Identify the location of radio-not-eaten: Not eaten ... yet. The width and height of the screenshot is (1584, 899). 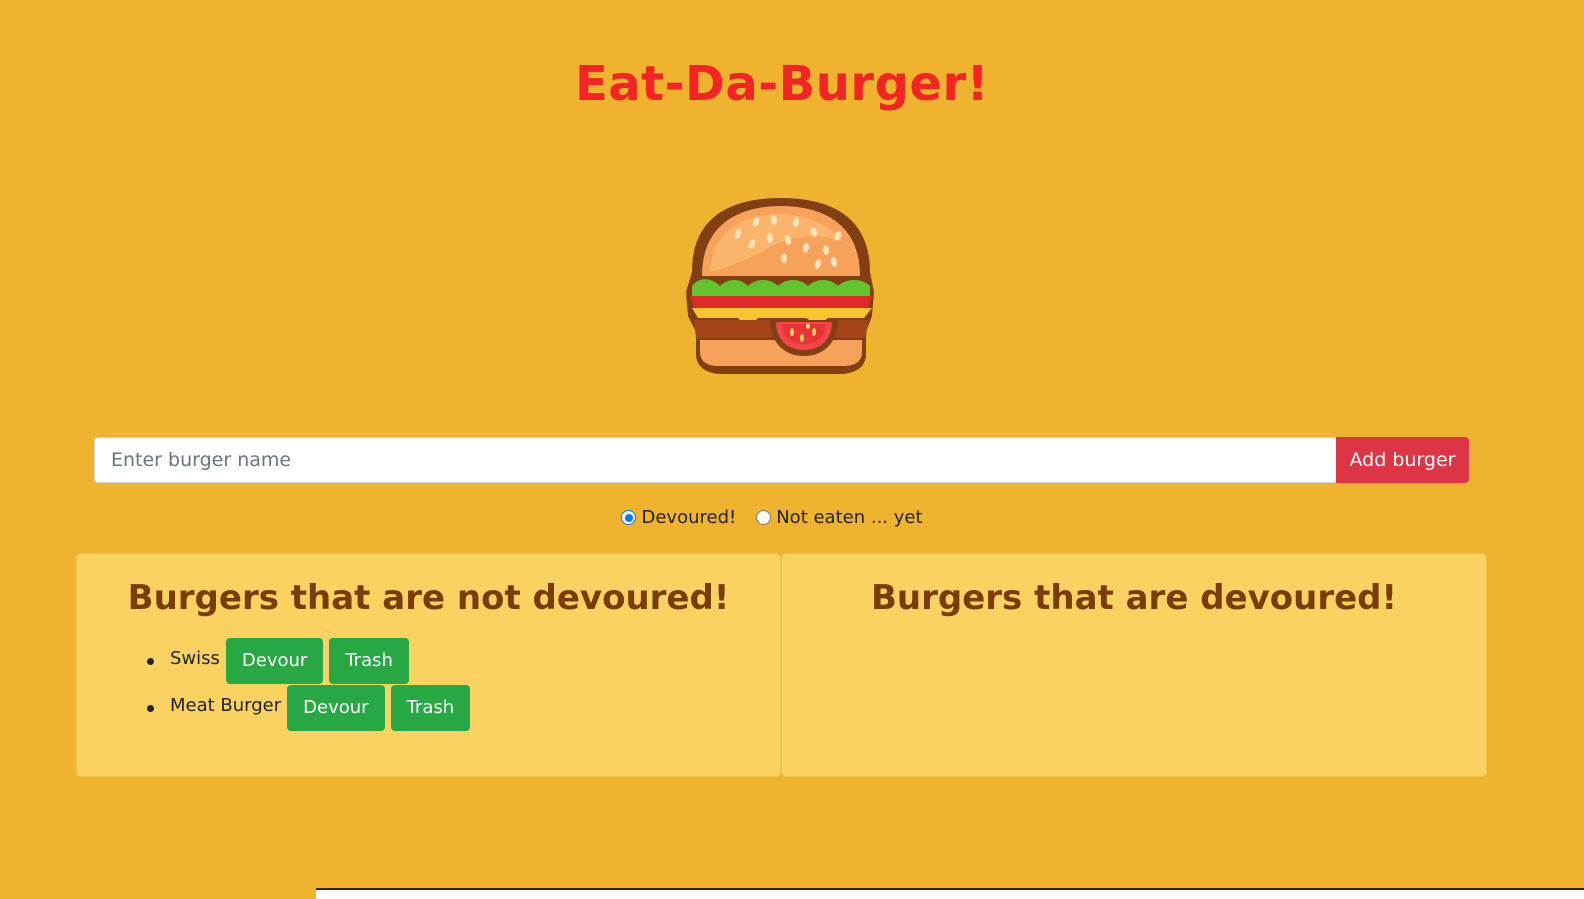
(839, 517).